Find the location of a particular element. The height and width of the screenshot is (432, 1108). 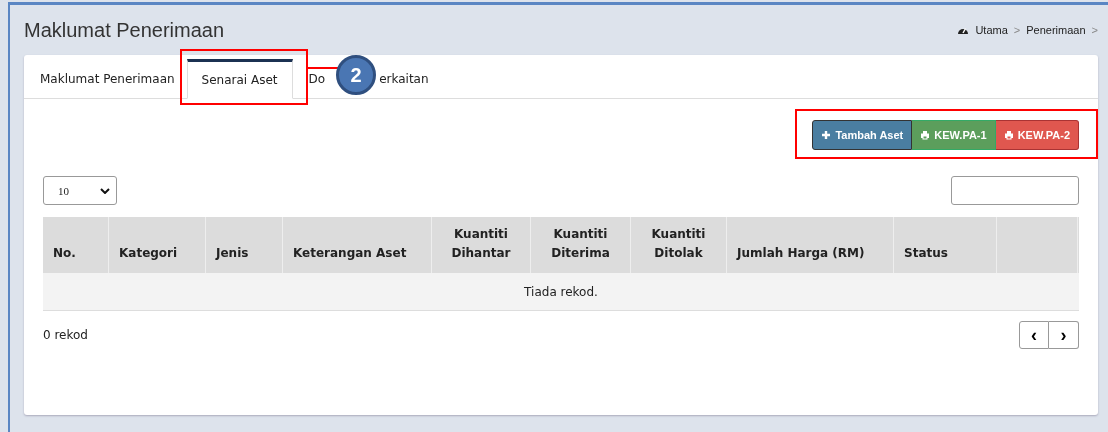

breadcrumb-link: Utama is located at coordinates (991, 30).